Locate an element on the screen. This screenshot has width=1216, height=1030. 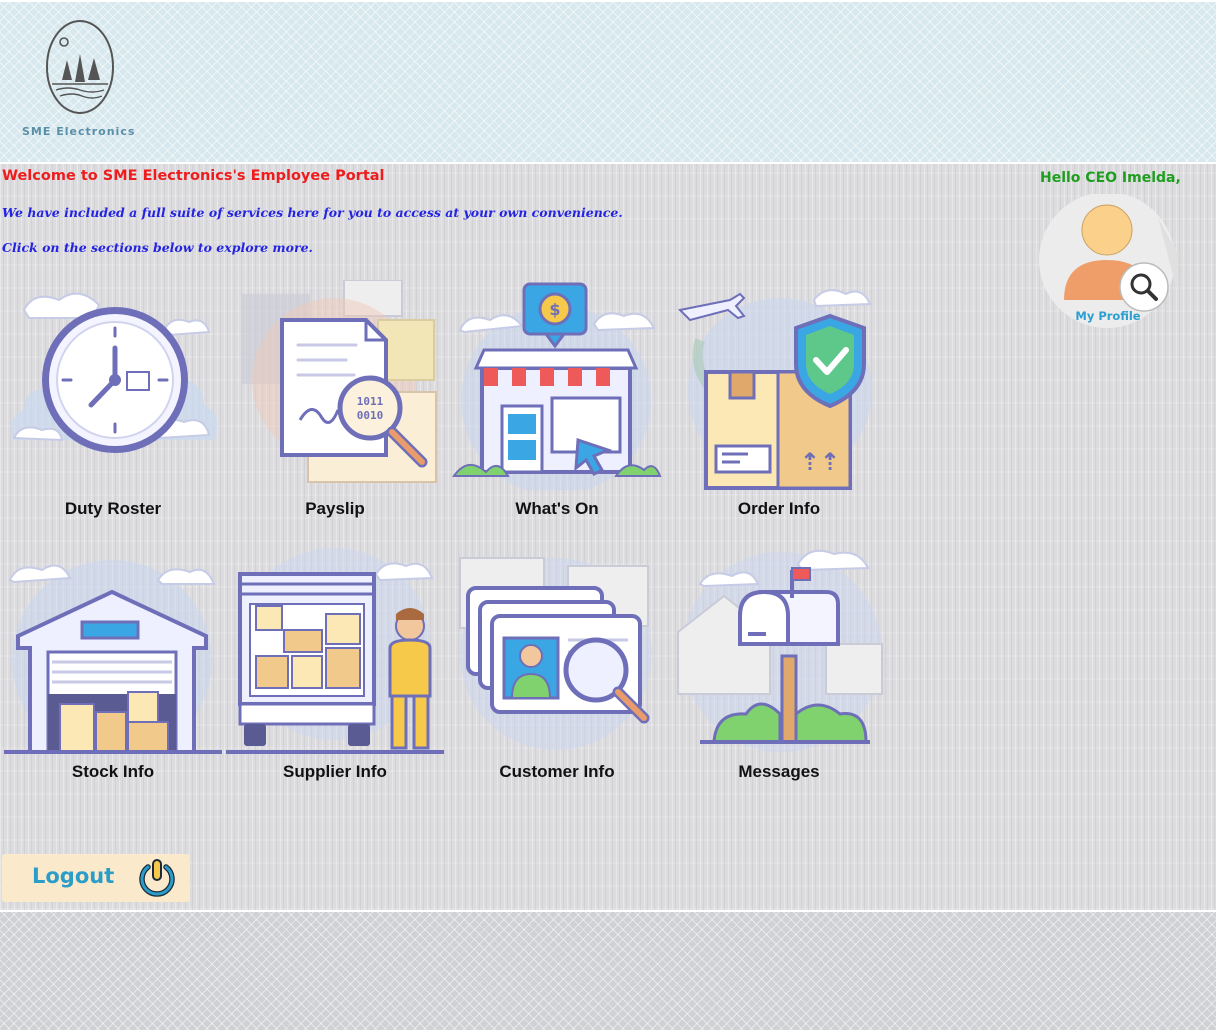
tile-label: Messages is located at coordinates (779, 771).